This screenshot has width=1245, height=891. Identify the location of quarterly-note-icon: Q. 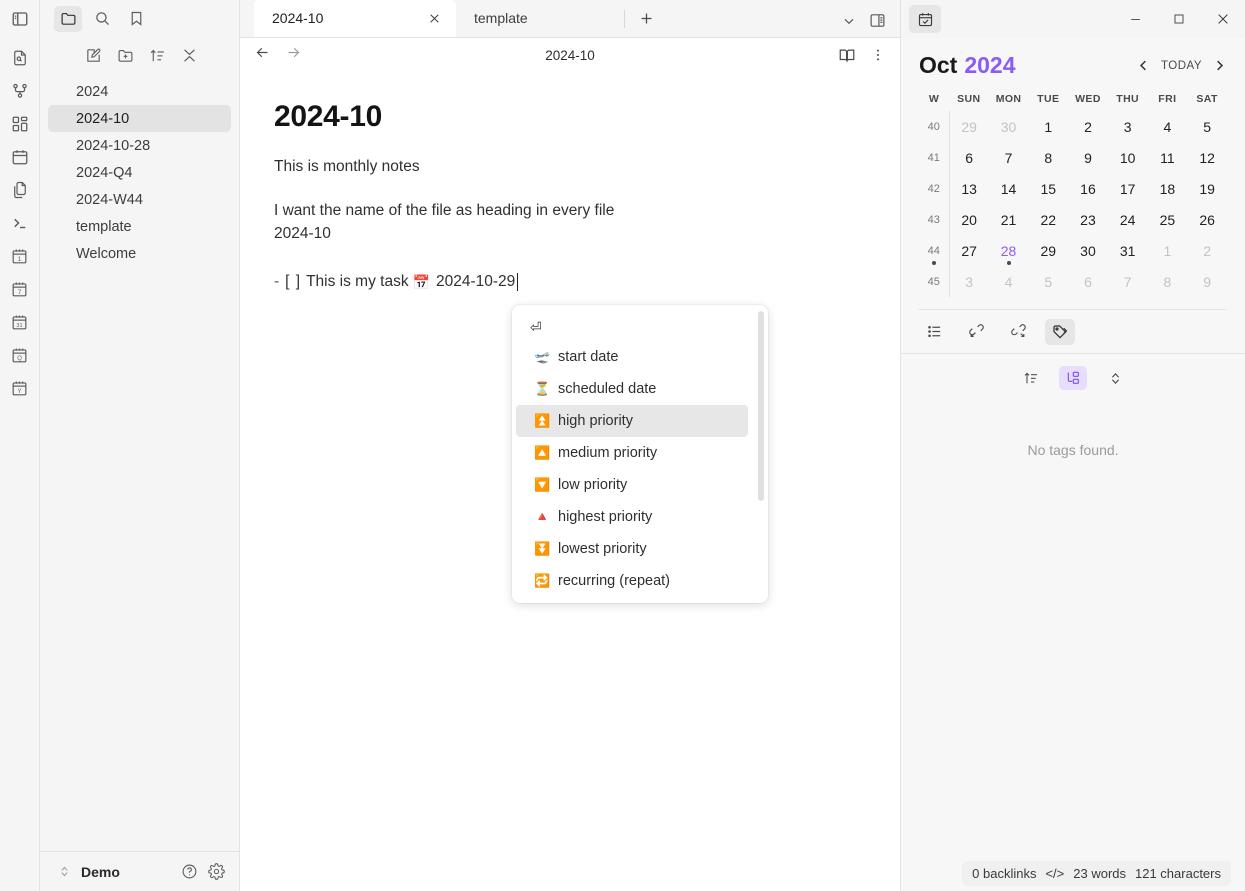
(20, 355).